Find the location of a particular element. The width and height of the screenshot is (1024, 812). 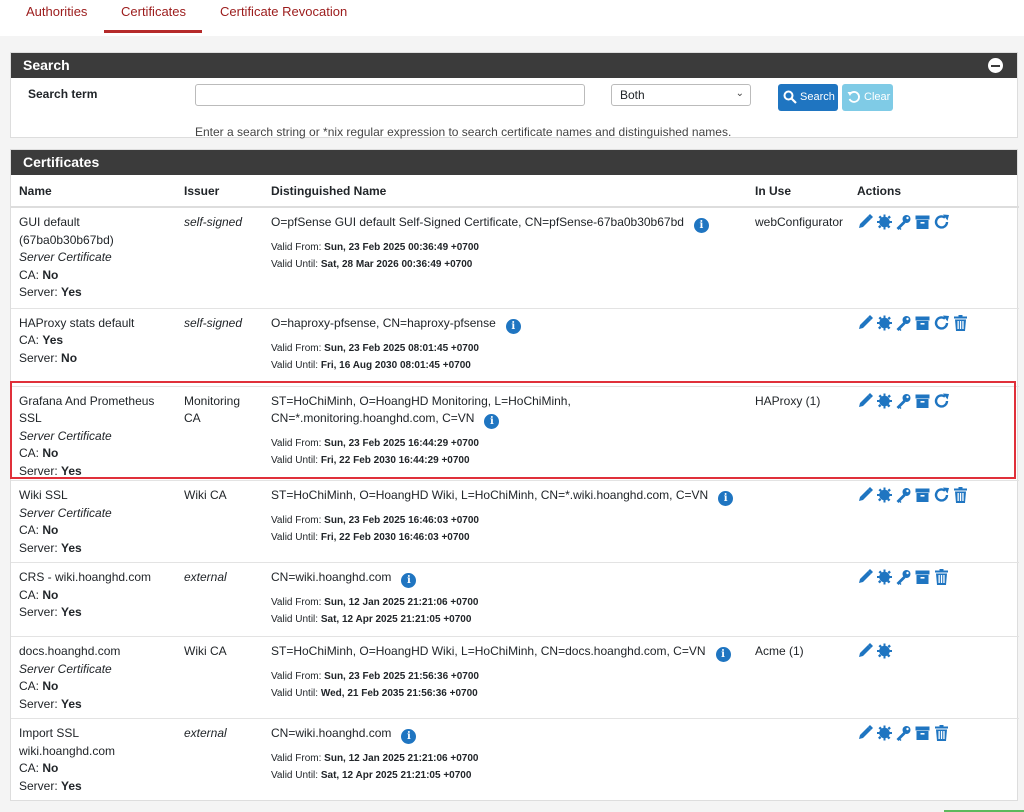

certificates-panel-heading: Certificates is located at coordinates (514, 162).